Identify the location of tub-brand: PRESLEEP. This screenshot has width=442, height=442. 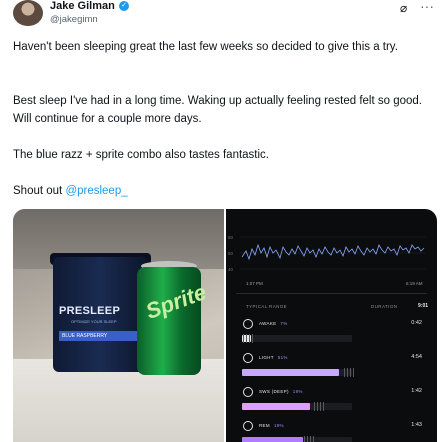
(90, 311).